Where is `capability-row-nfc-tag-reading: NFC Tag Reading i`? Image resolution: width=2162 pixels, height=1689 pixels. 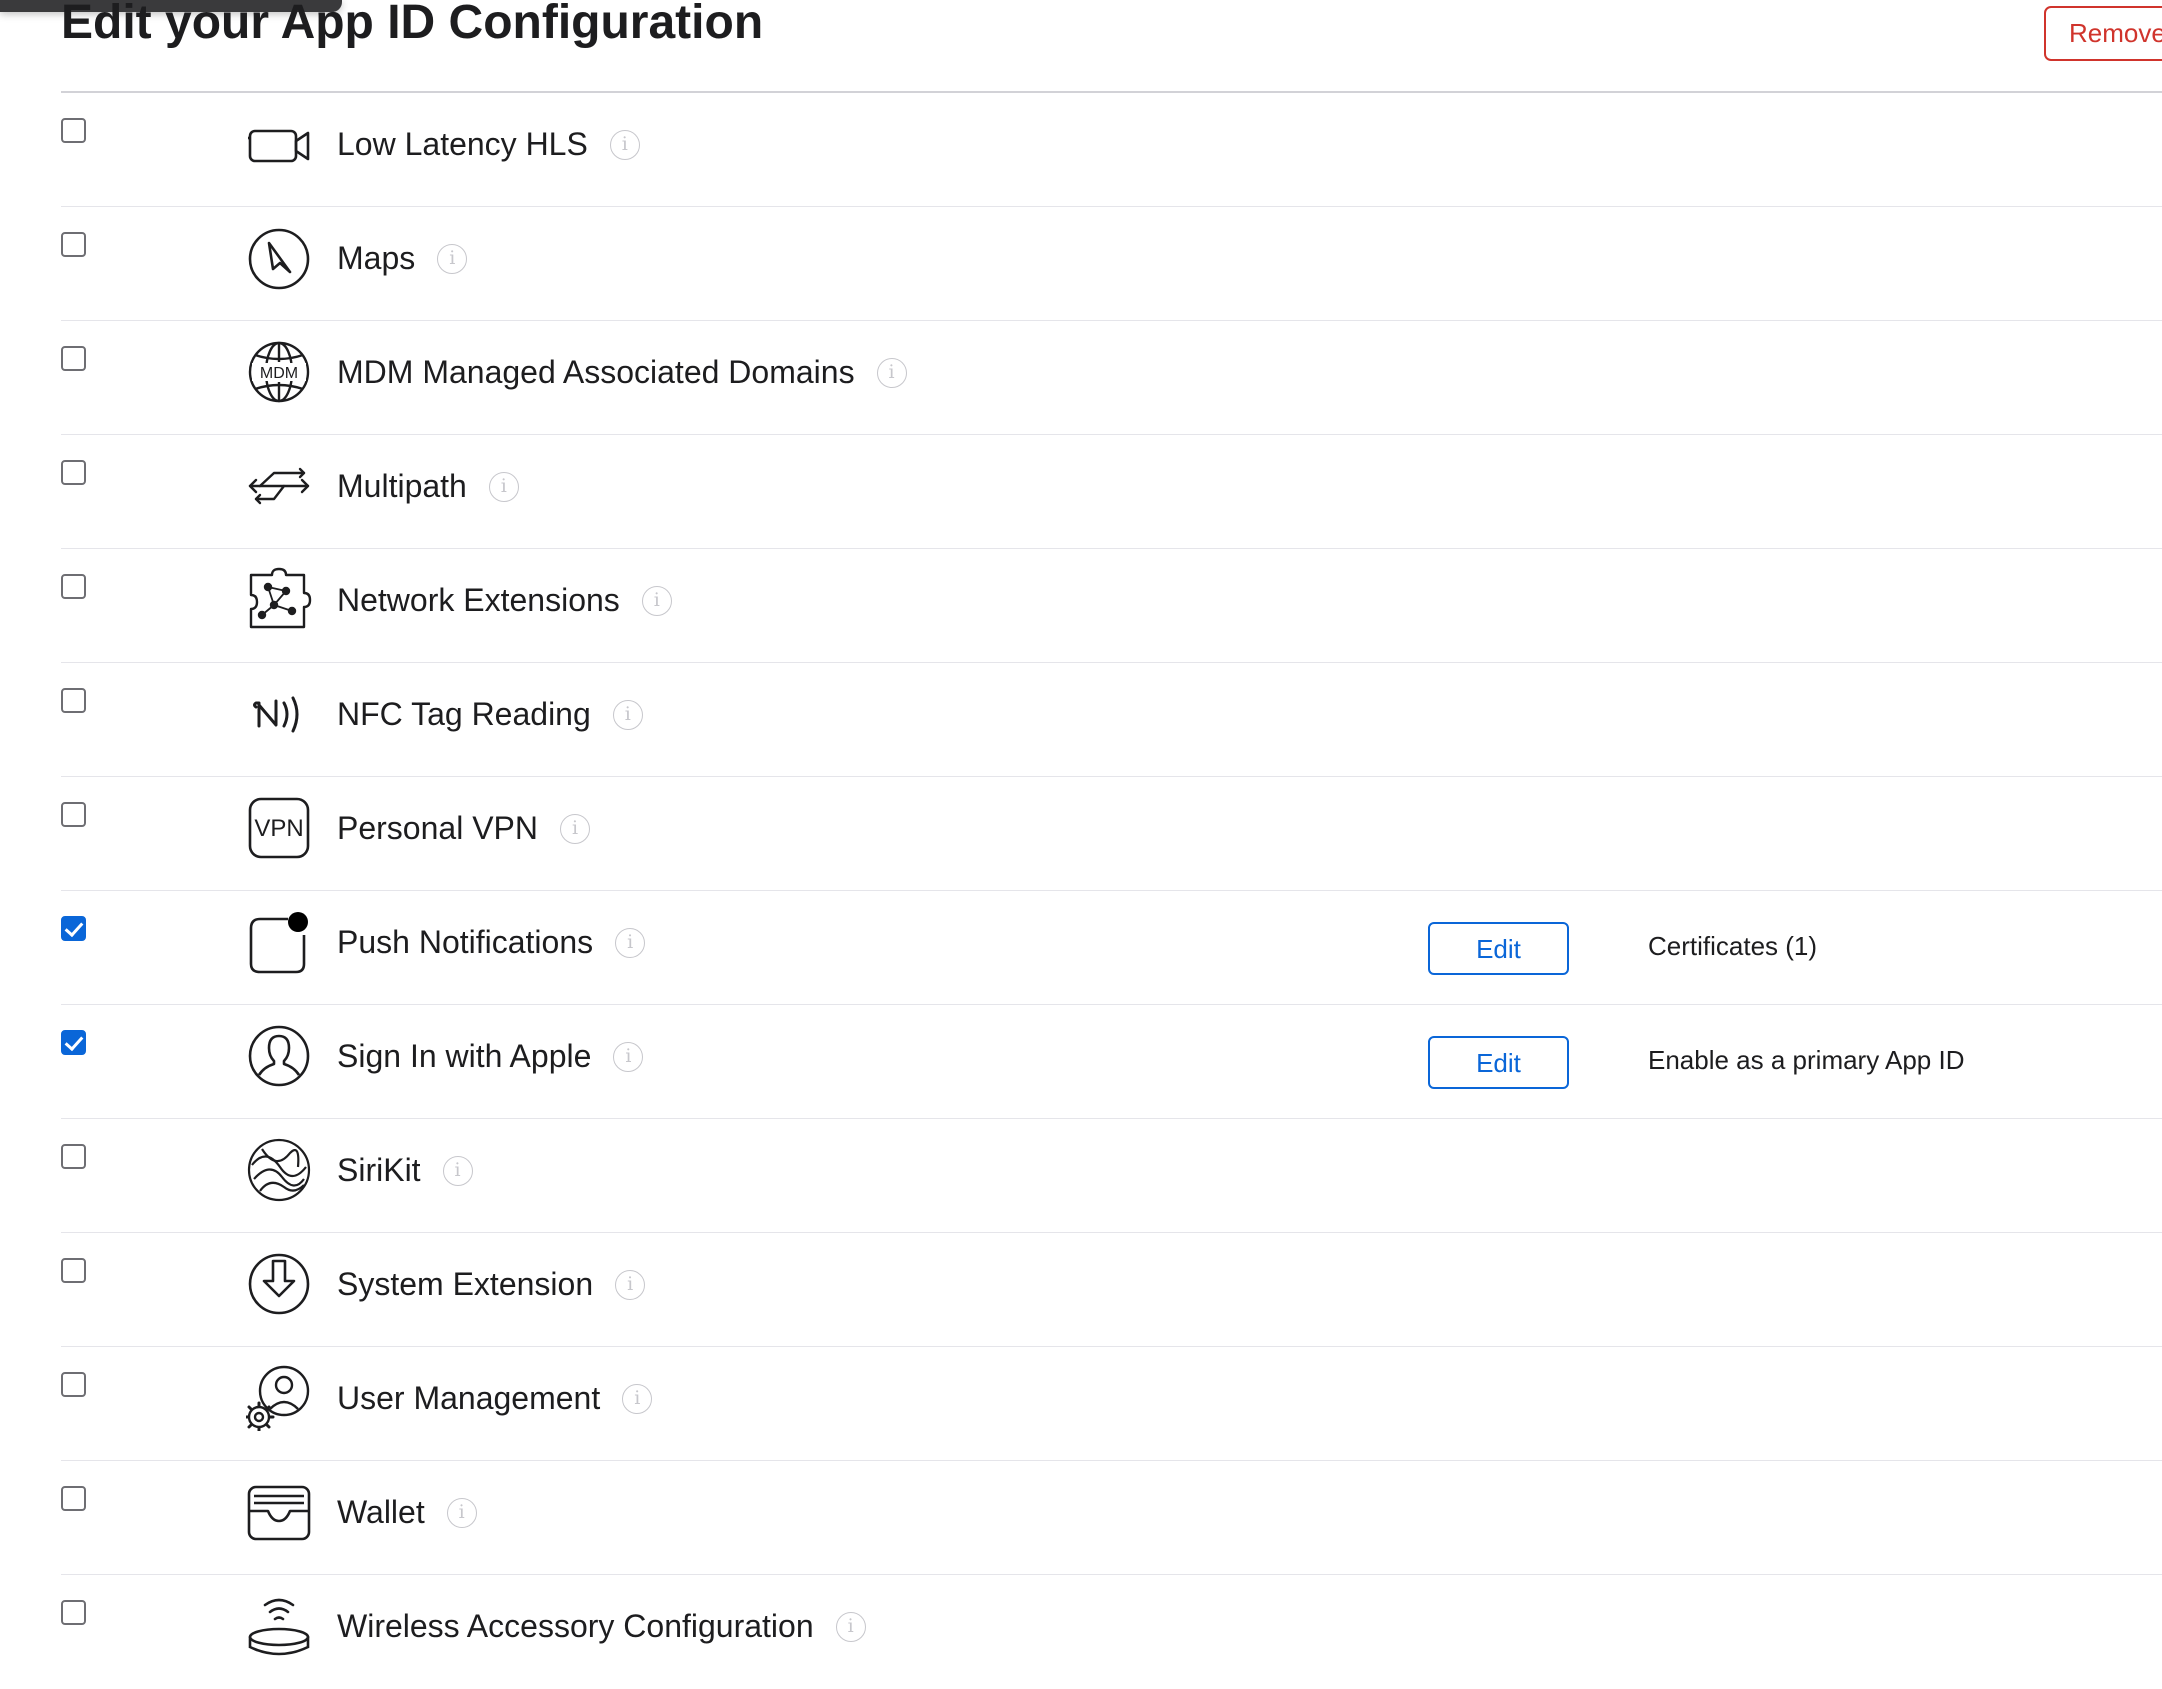
capability-row-nfc-tag-reading: NFC Tag Reading i is located at coordinates (1111, 720).